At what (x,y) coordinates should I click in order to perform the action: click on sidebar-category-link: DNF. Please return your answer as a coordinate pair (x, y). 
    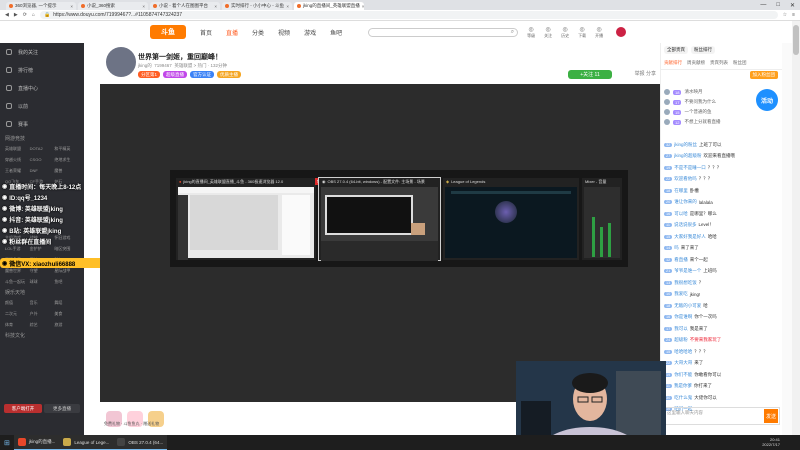
    Looking at the image, I should click on (42, 171).